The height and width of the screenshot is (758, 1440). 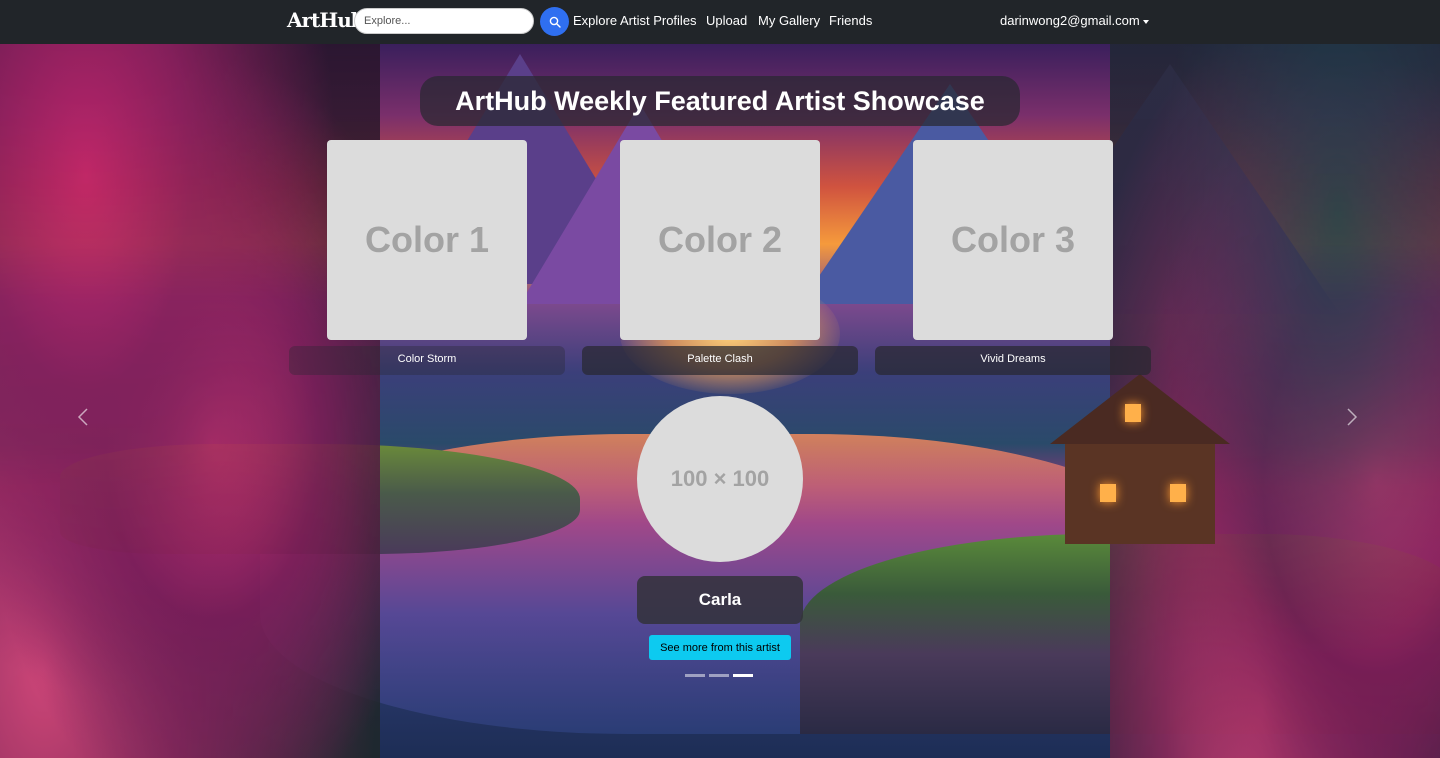 What do you see at coordinates (1140, 474) in the screenshot?
I see `cabin-body` at bounding box center [1140, 474].